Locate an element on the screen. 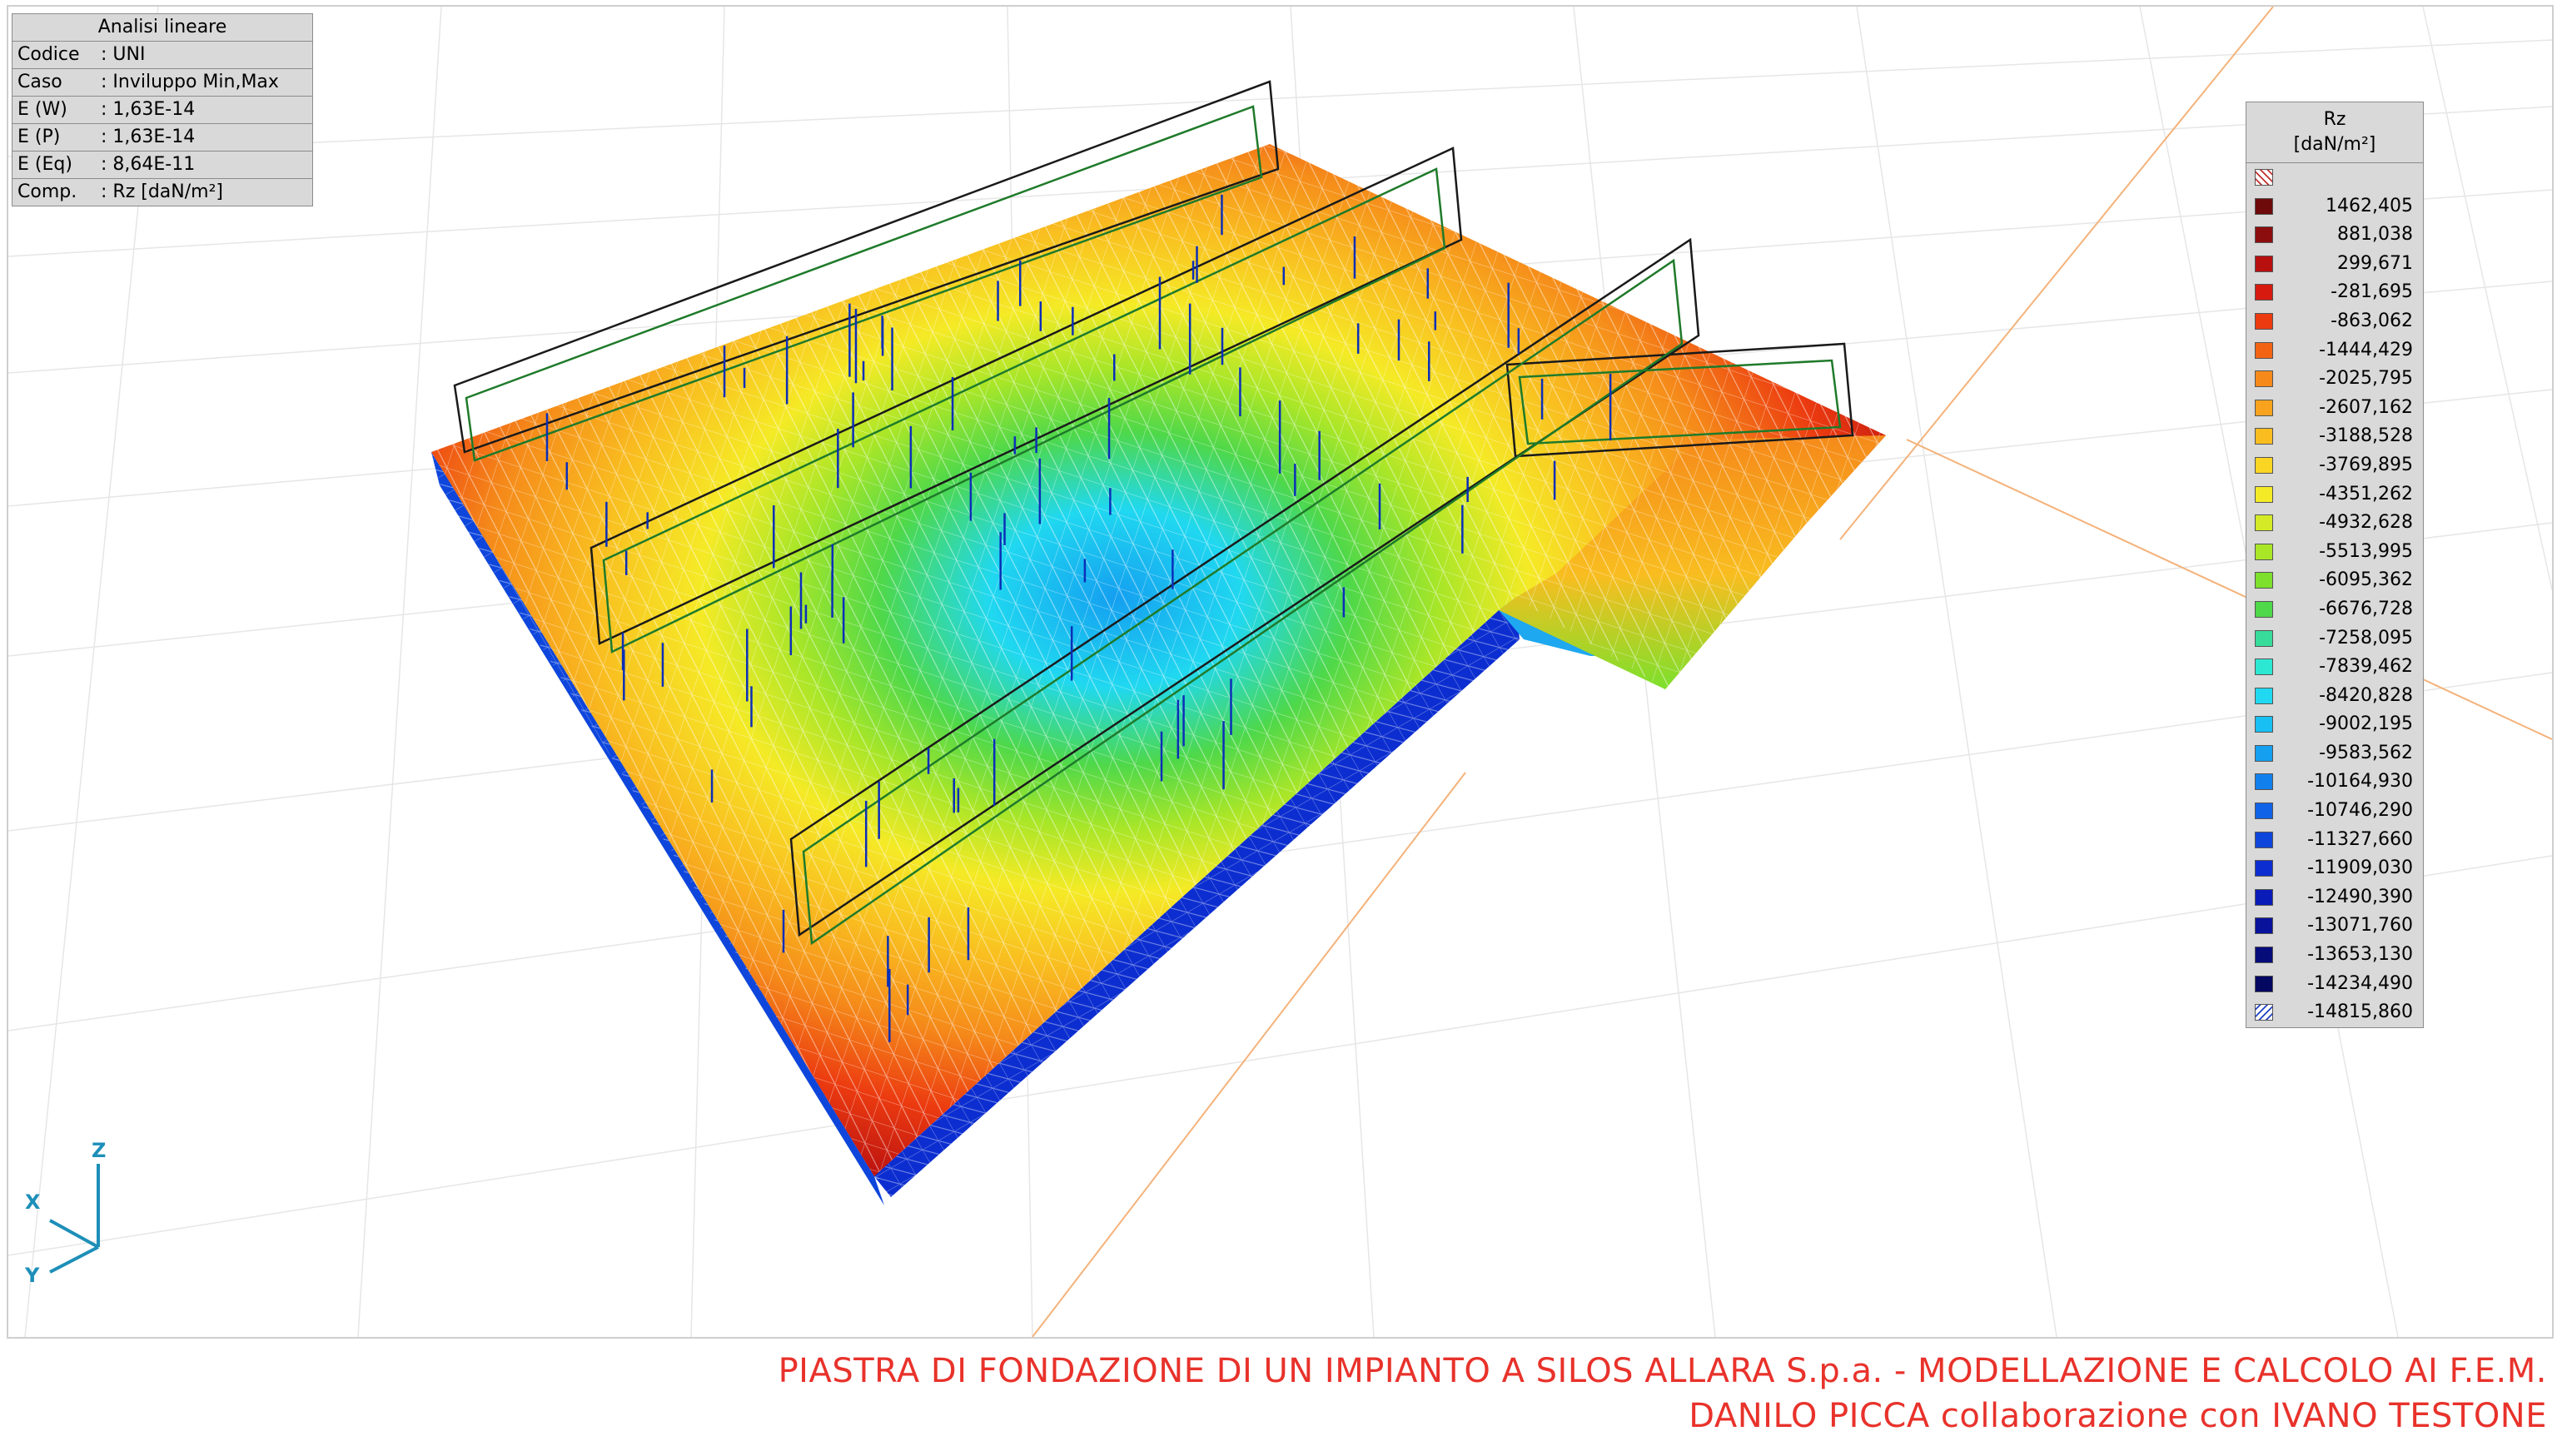  legend-entry: -11909,030 is located at coordinates (2334, 868).